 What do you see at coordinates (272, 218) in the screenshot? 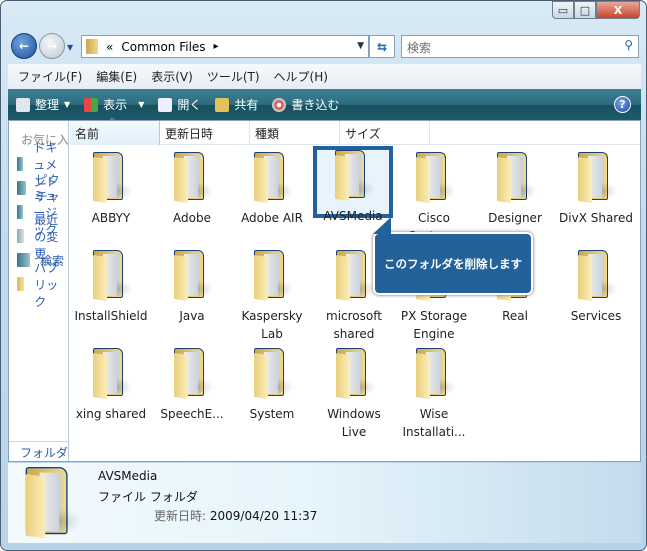
I see `folder-label: Adobe AIR` at bounding box center [272, 218].